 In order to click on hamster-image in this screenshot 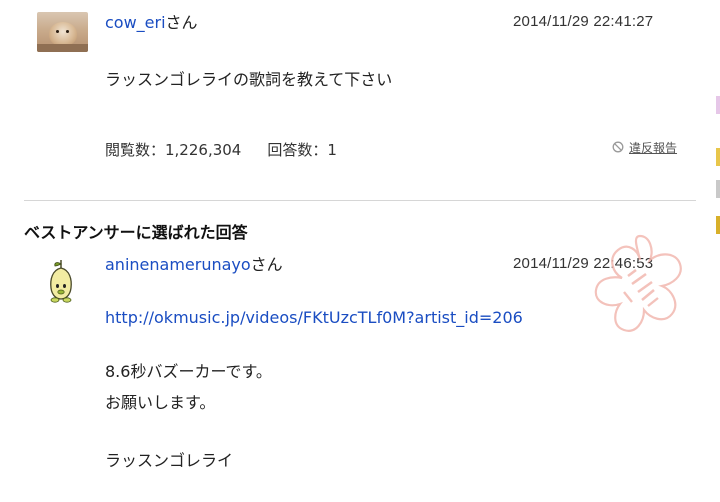, I will do `click(63, 34)`.